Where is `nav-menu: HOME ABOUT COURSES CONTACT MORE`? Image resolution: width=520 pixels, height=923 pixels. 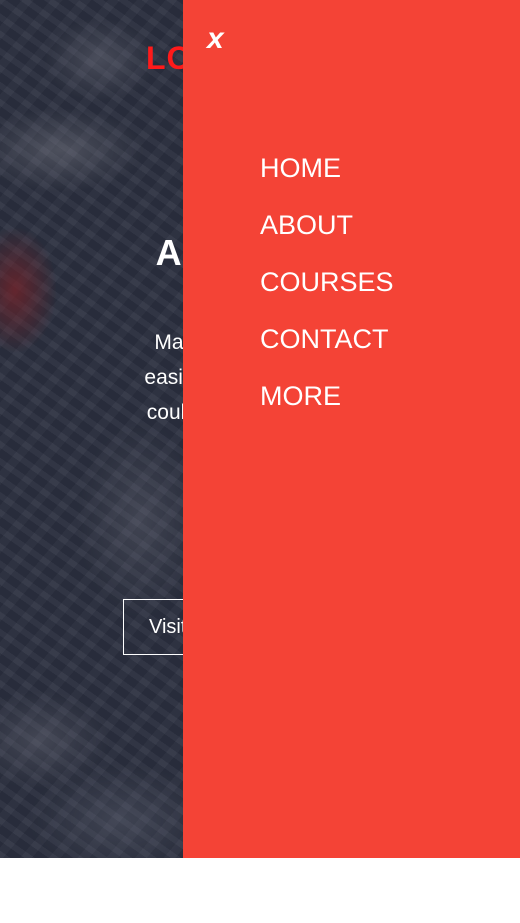 nav-menu: HOME ABOUT COURSES CONTACT MORE is located at coordinates (327, 292).